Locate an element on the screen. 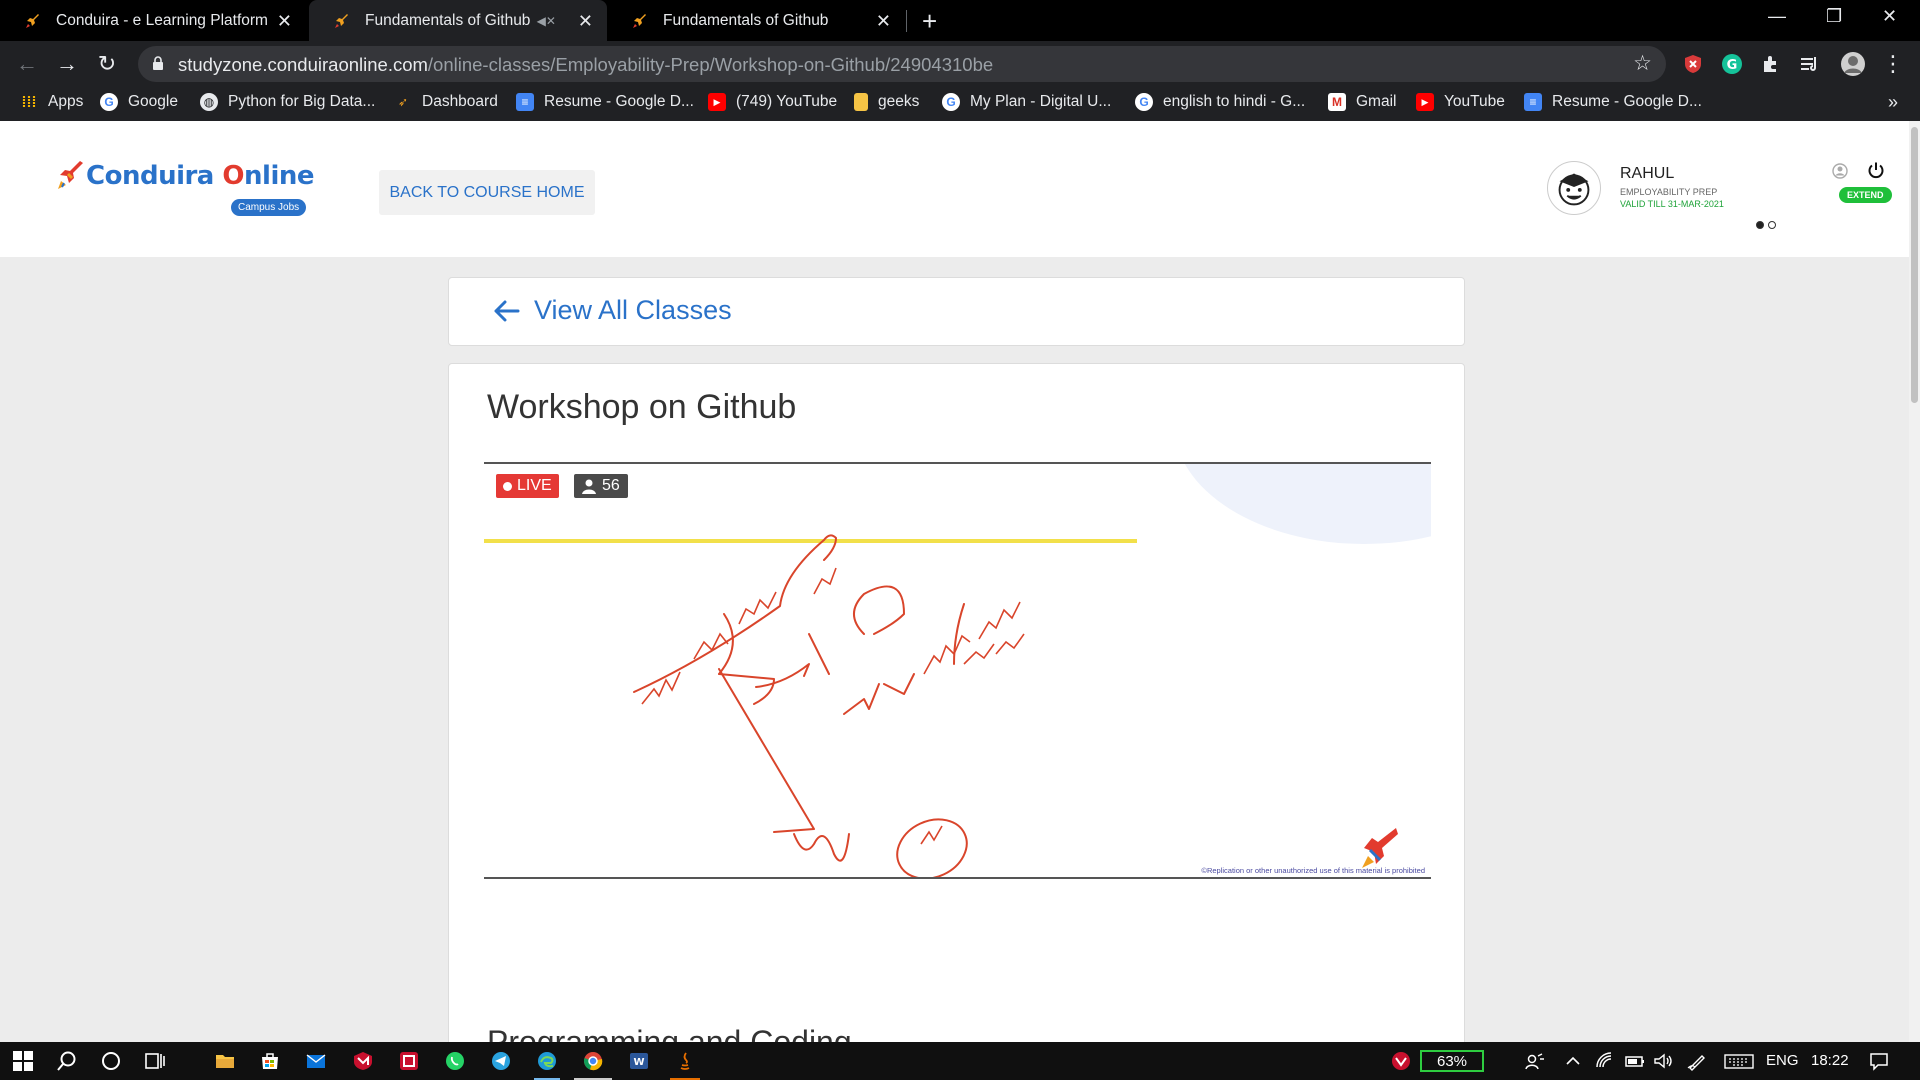 This screenshot has width=1920, height=1080. word-icon: W is located at coordinates (639, 1061).